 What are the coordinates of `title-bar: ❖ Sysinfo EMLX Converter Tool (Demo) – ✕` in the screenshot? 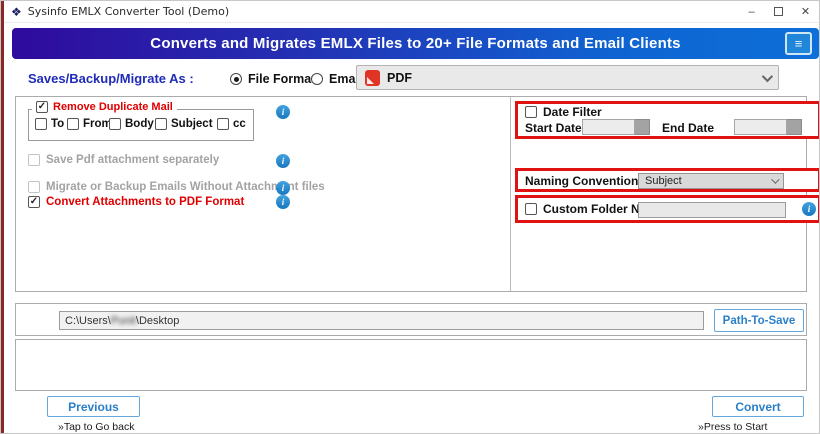 It's located at (410, 12).